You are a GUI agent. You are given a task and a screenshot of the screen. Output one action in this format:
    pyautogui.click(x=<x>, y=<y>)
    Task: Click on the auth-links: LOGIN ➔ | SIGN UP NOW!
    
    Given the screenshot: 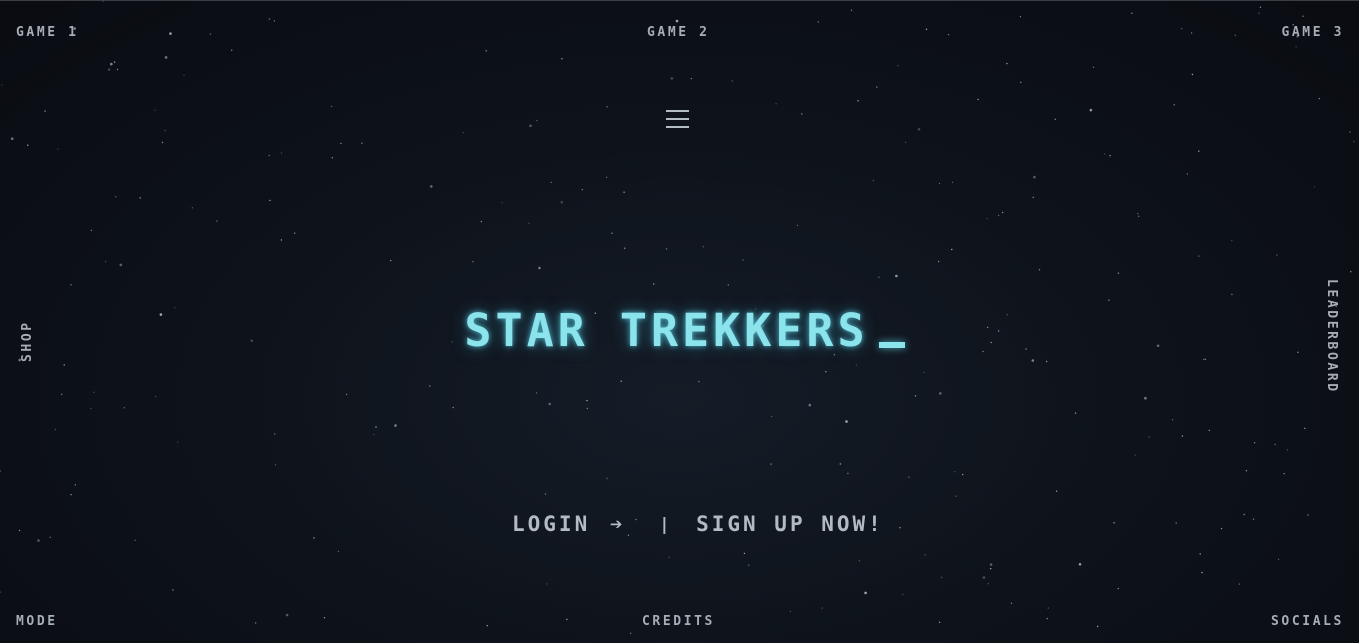 What is the action you would take?
    pyautogui.click(x=698, y=524)
    